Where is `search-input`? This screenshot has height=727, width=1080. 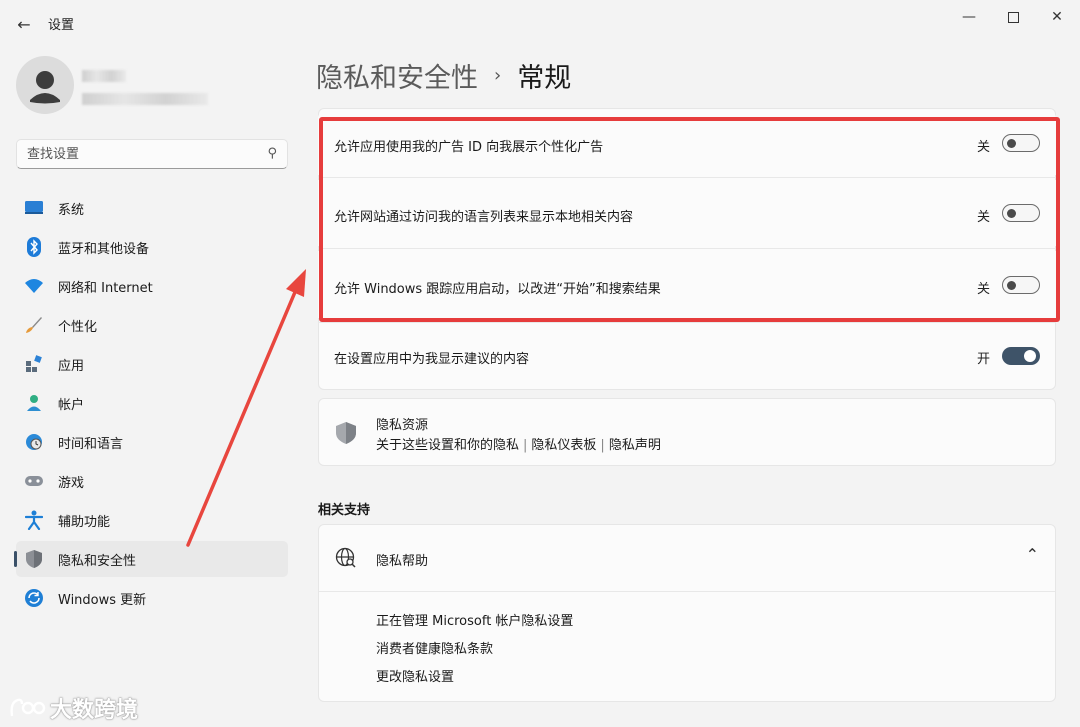
search-input is located at coordinates (147, 154).